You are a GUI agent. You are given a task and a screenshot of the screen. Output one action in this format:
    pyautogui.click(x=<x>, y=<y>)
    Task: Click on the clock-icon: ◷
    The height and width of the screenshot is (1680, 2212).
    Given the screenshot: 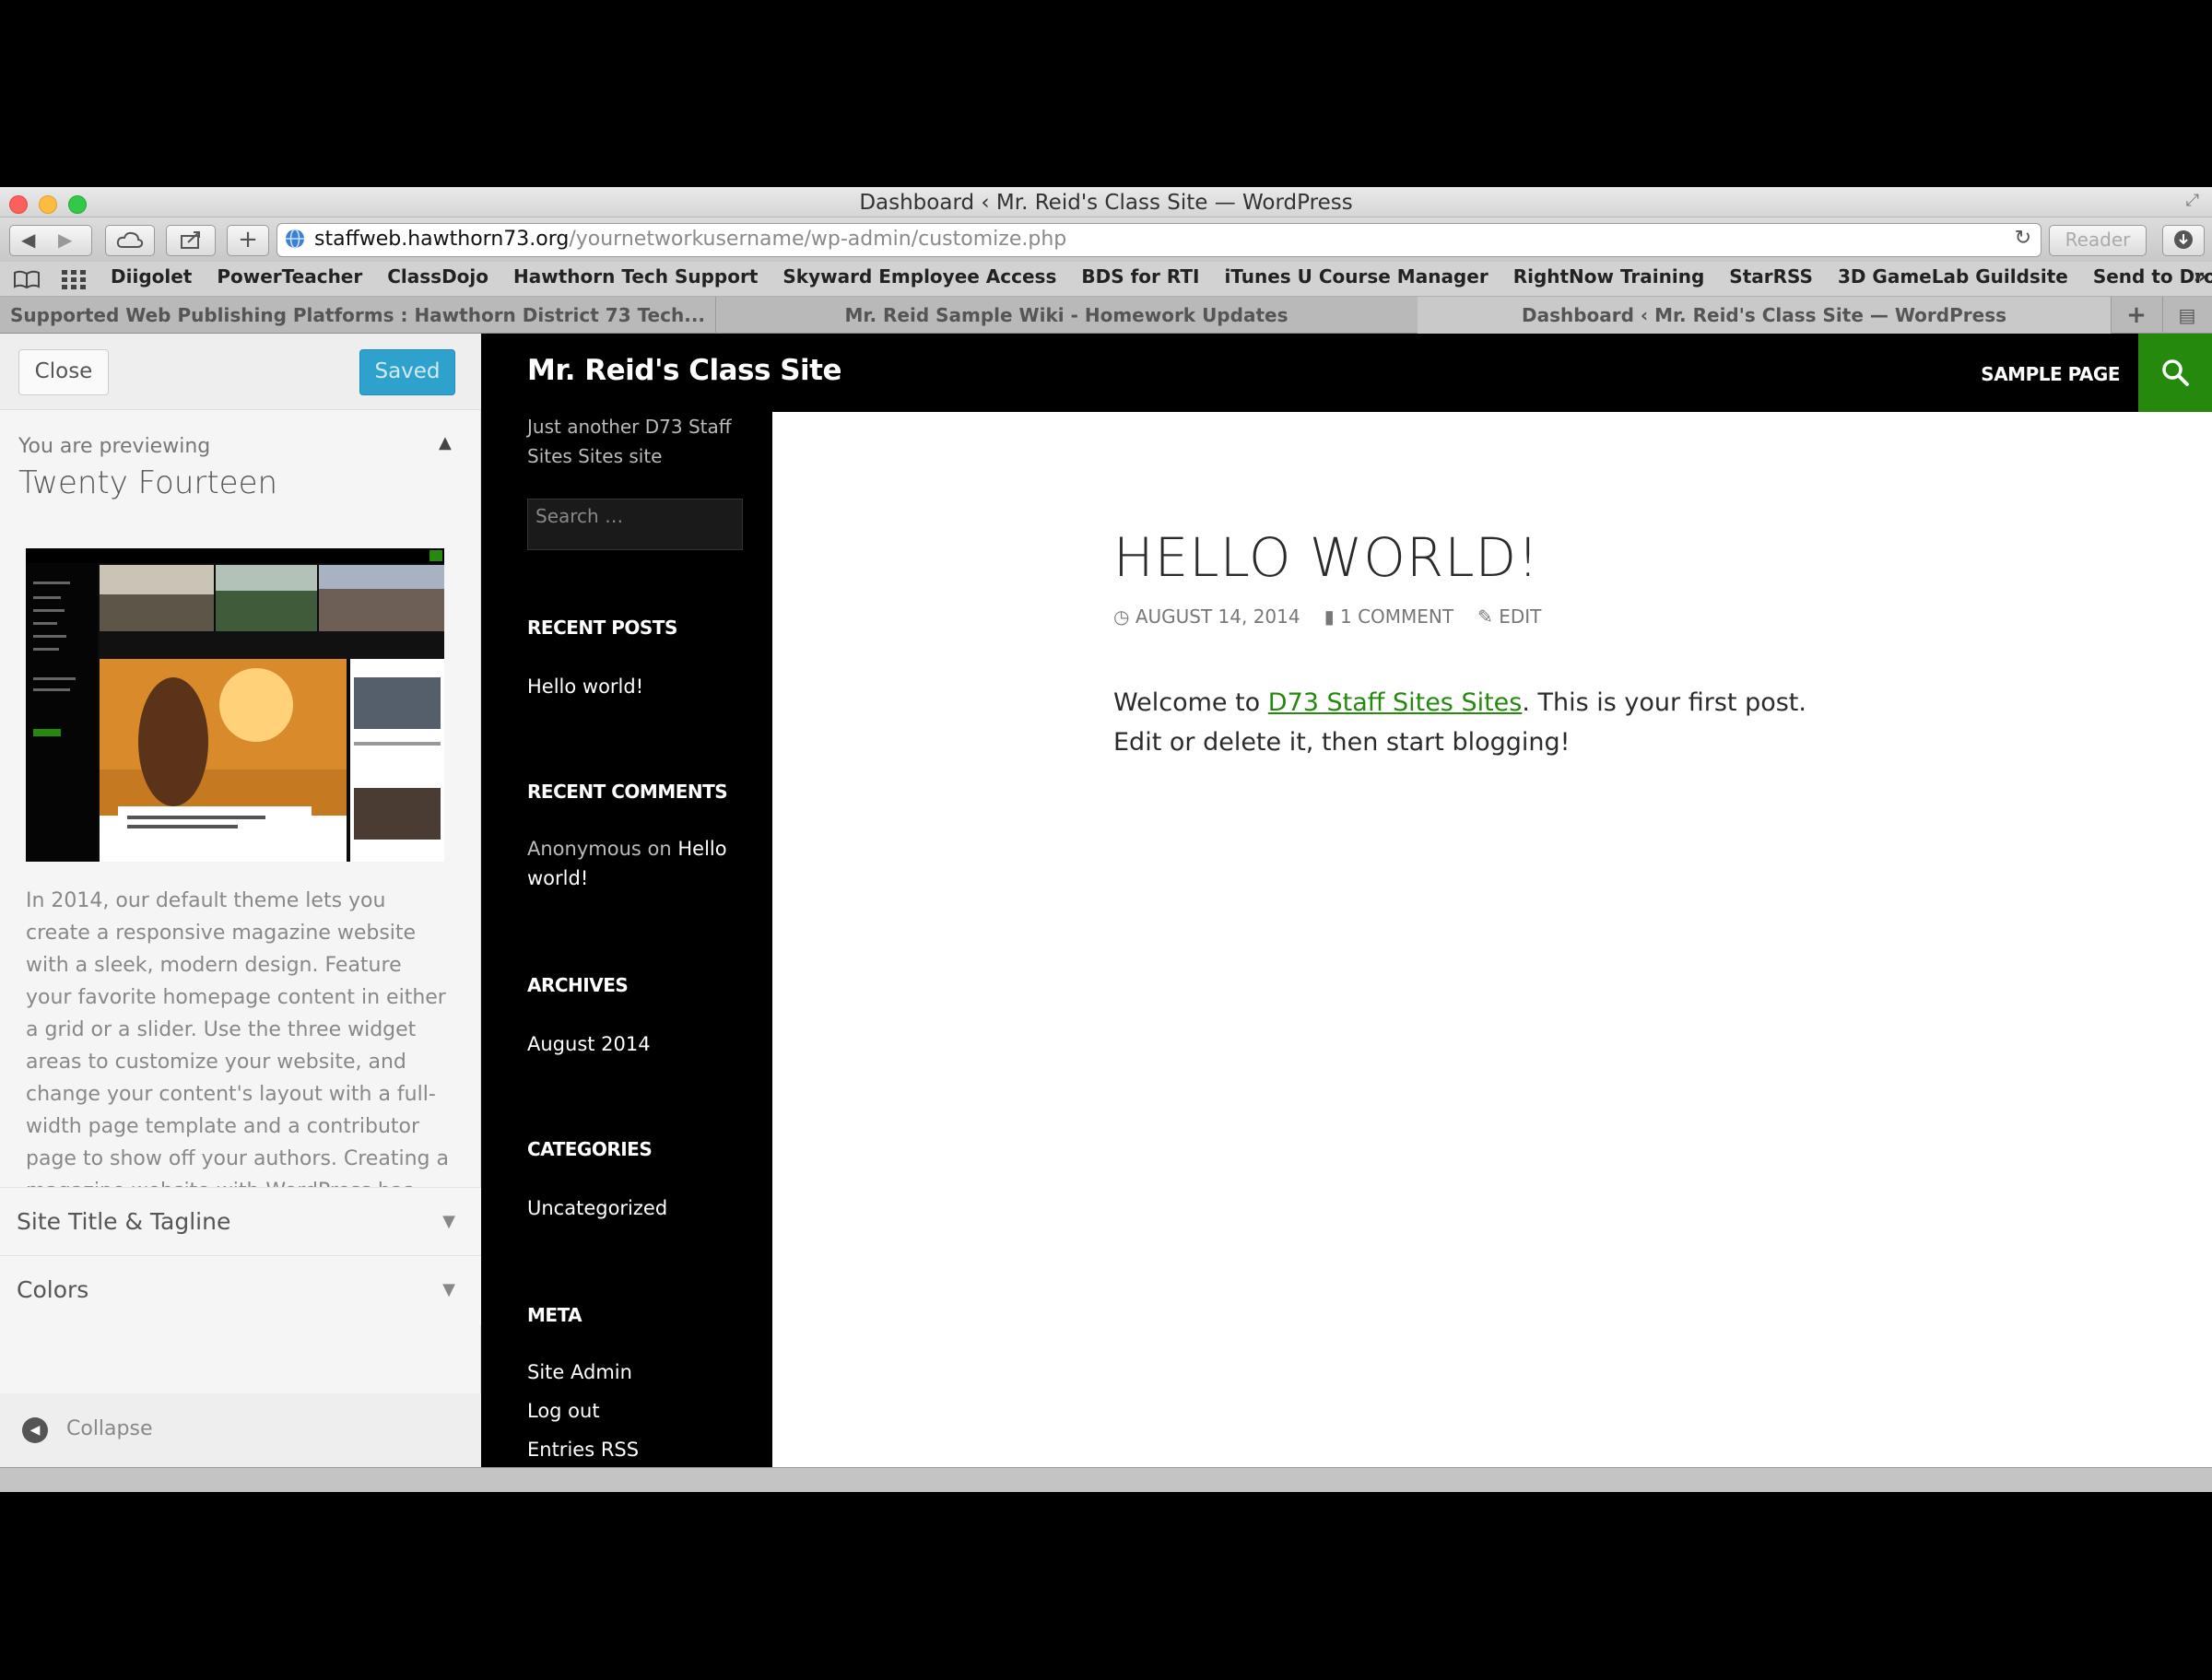 What is the action you would take?
    pyautogui.click(x=1121, y=616)
    